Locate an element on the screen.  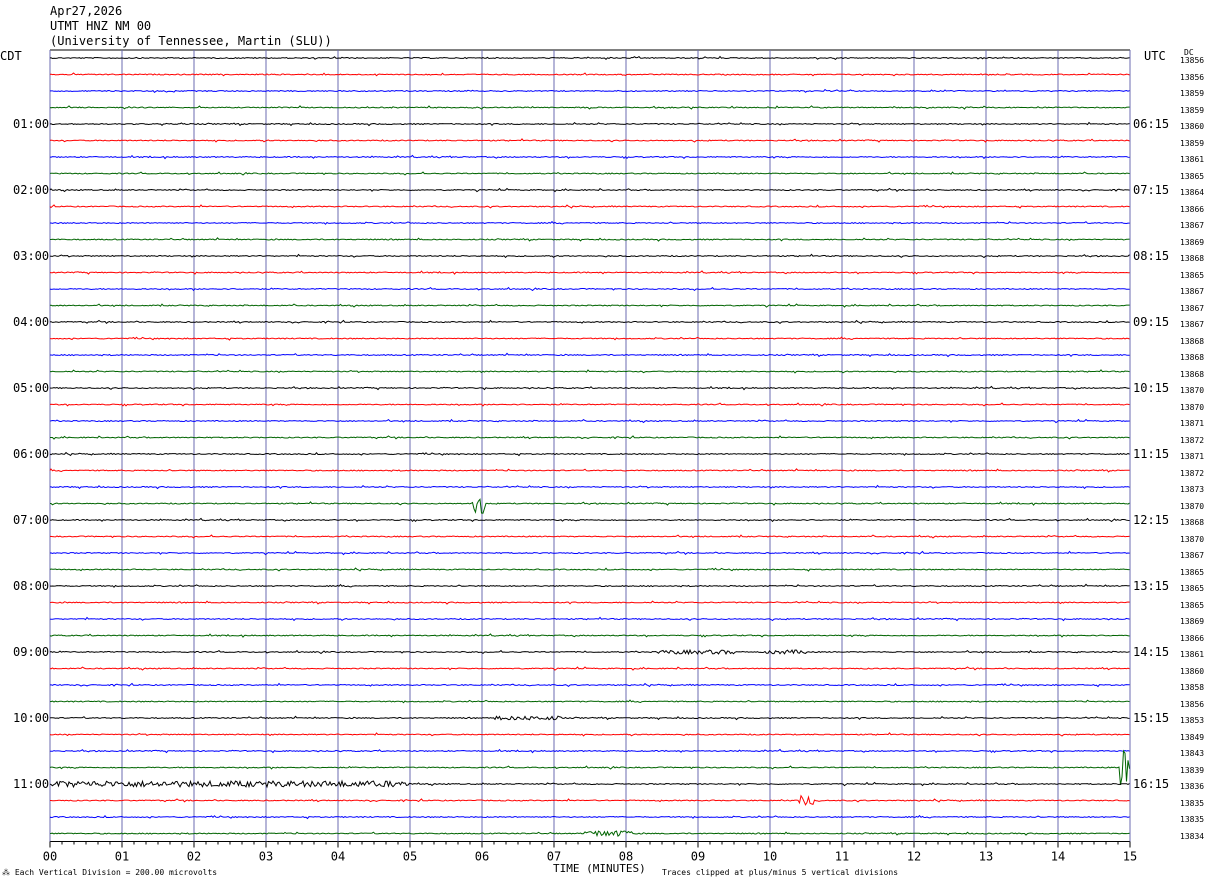
x-tick-label: 12 is located at coordinates (914, 857).